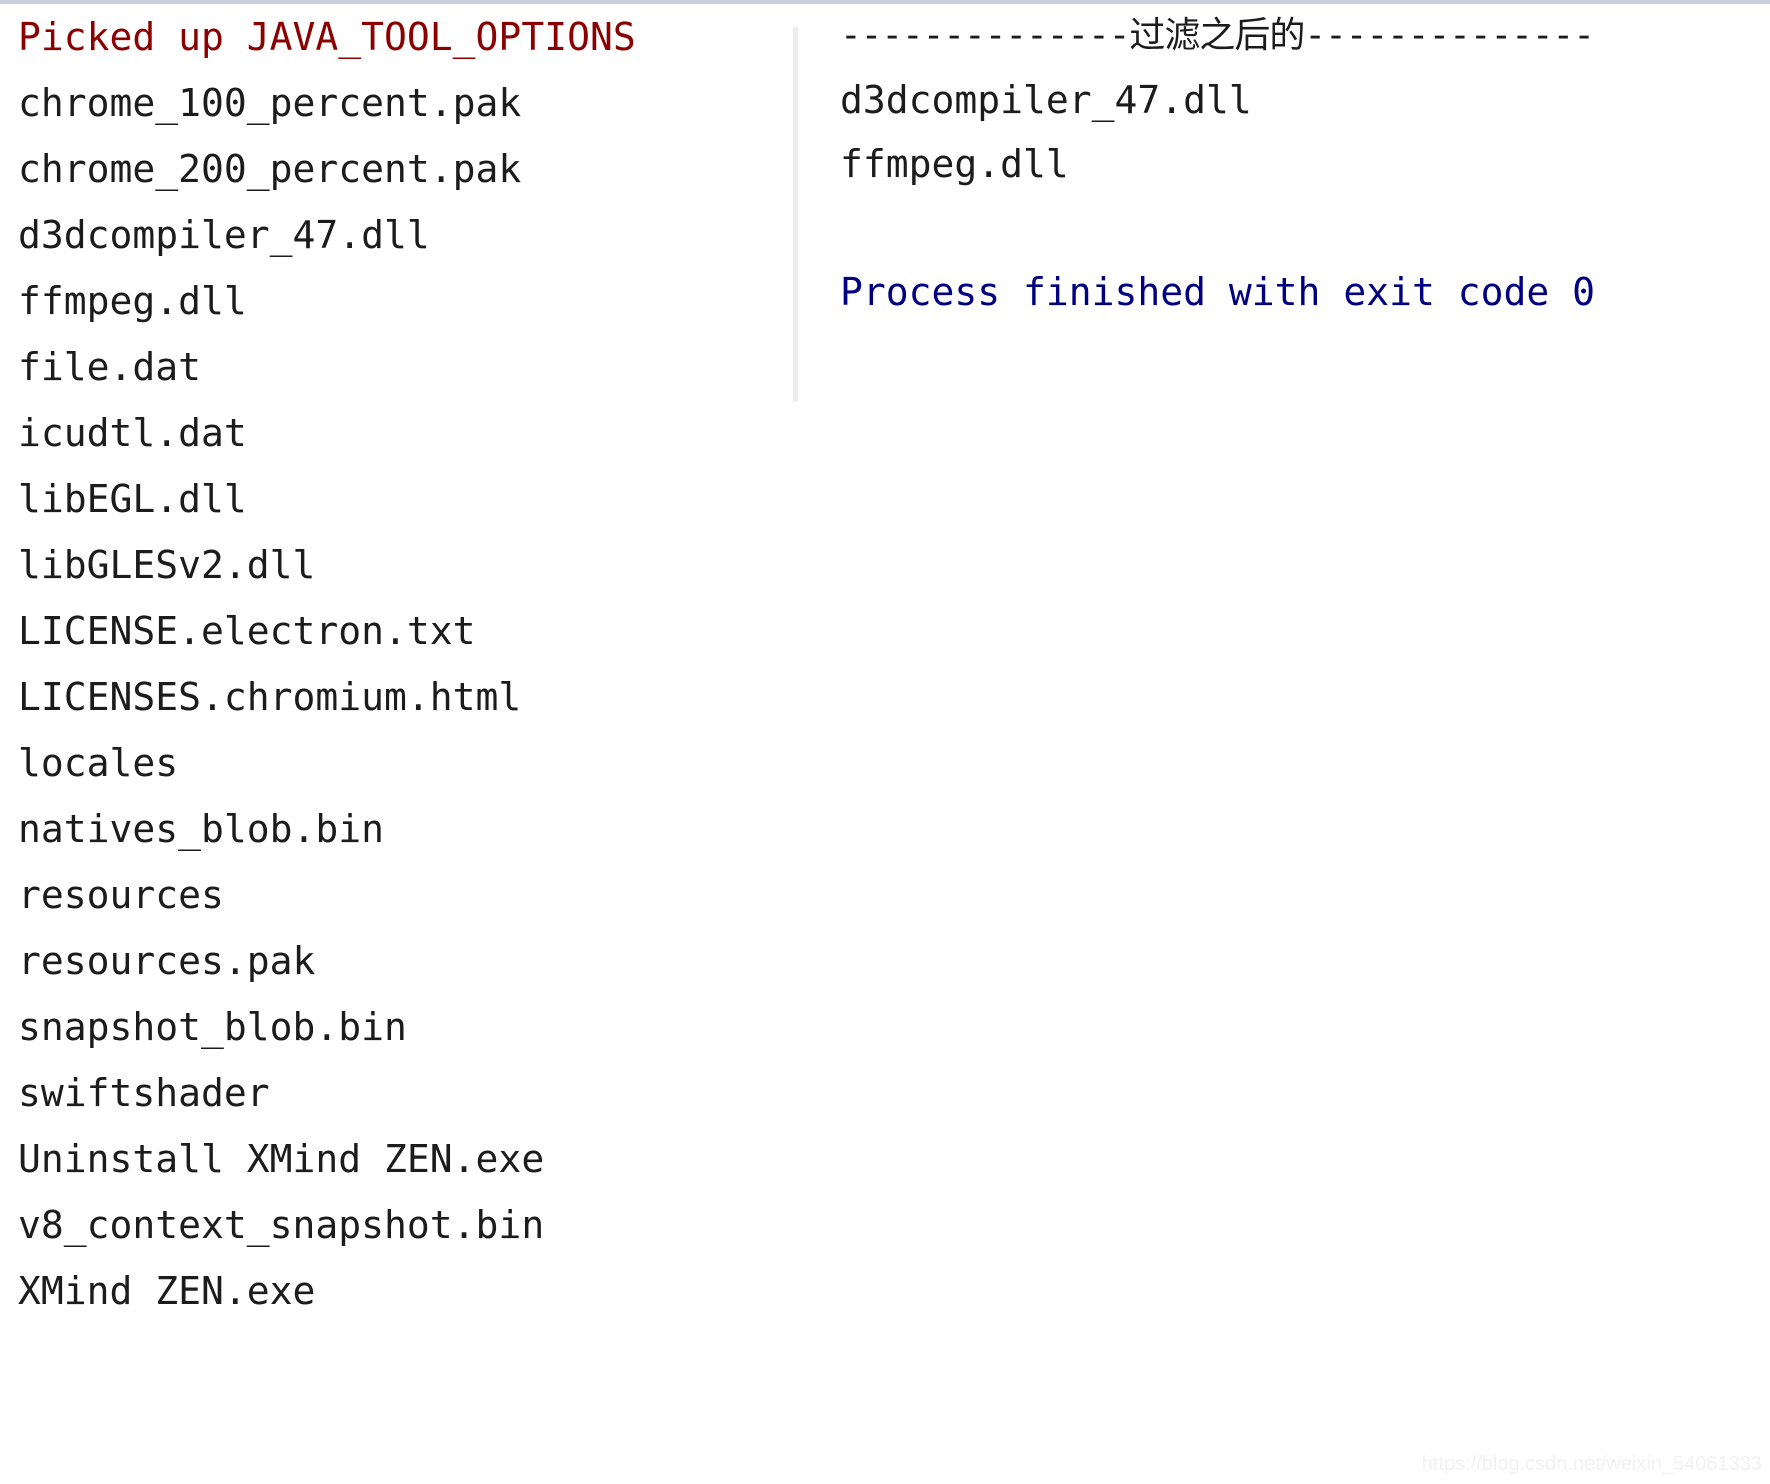  Describe the element at coordinates (132, 499) in the screenshot. I see `left_column-line: libEGL.dll` at that location.